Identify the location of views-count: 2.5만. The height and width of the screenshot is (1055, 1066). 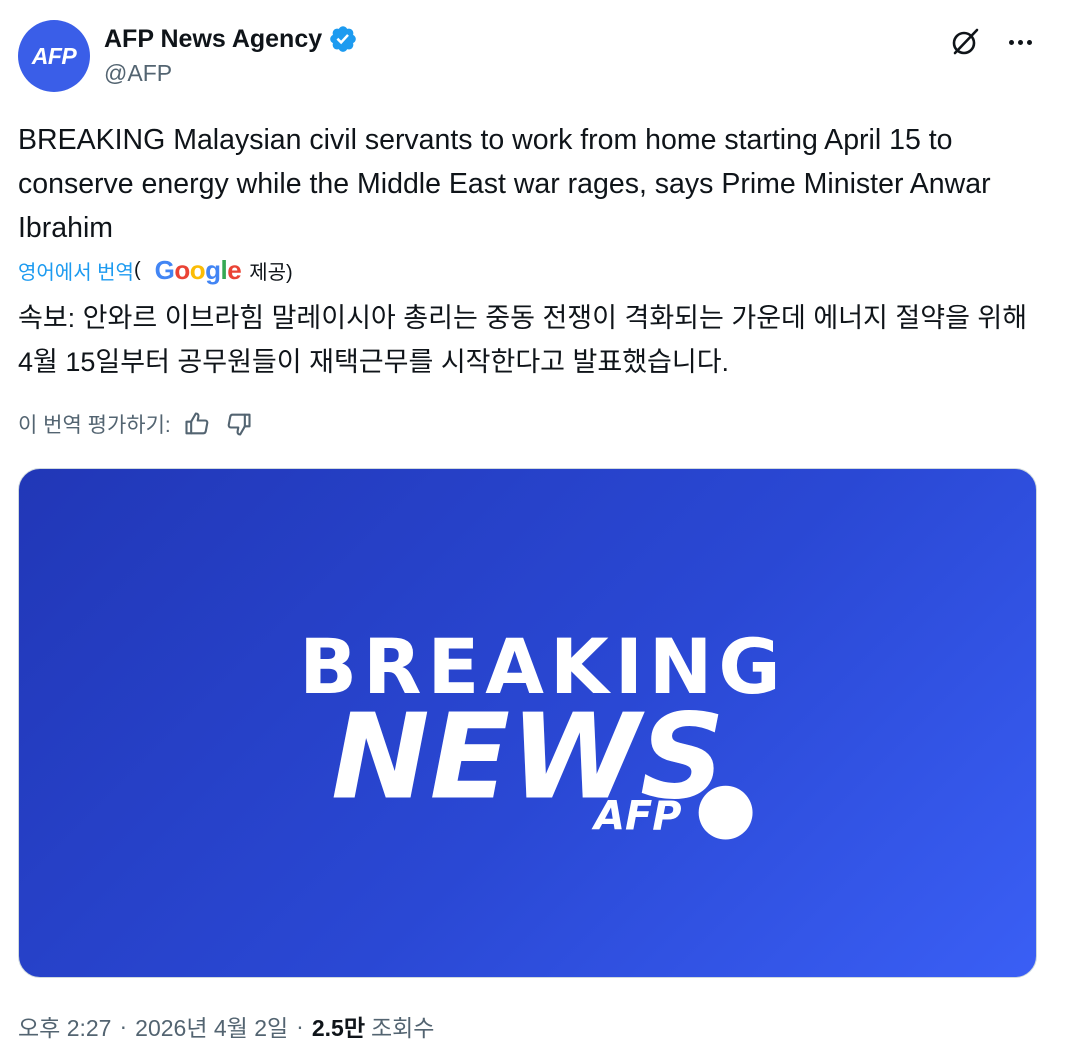
(338, 1028).